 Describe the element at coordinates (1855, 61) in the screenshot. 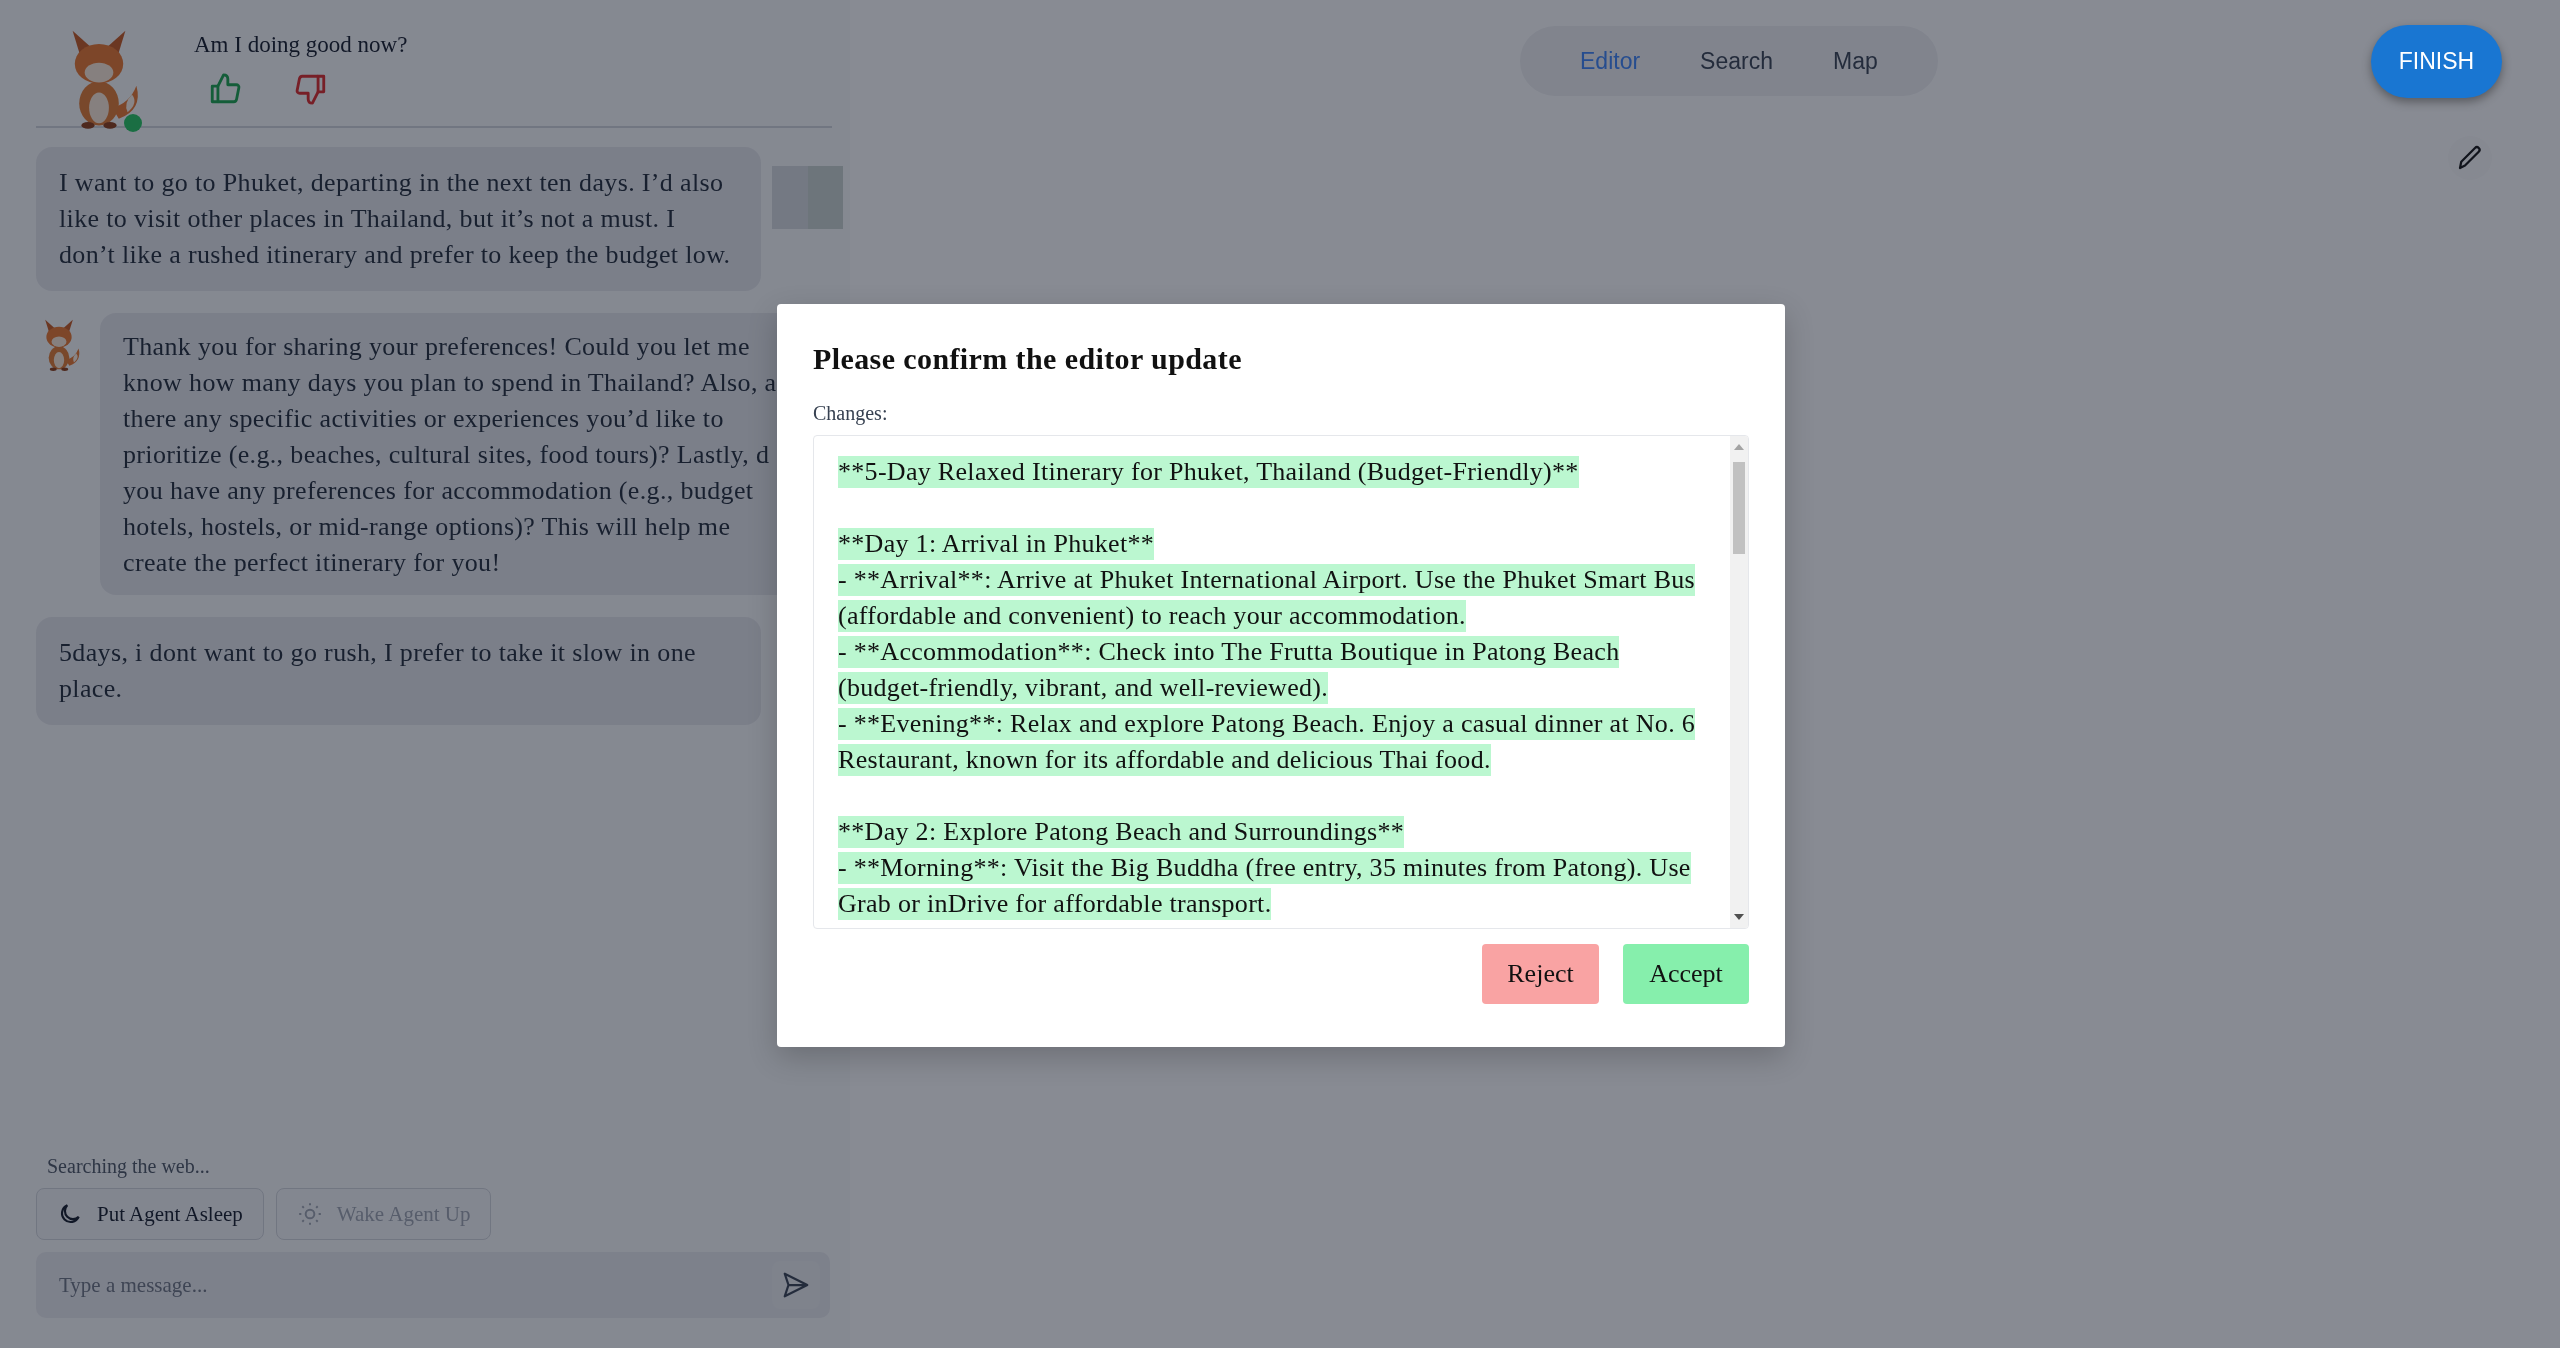

I see `tab: Map` at that location.